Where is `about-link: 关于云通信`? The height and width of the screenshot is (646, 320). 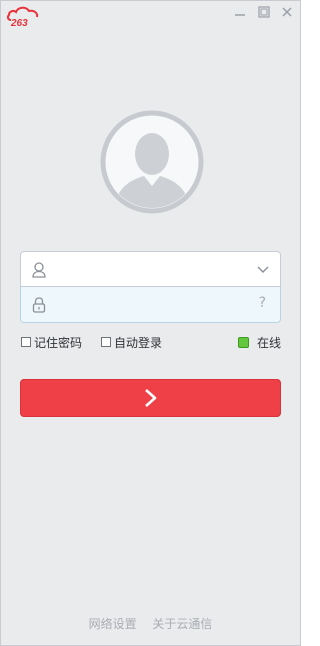
about-link: 关于云通信 is located at coordinates (182, 624).